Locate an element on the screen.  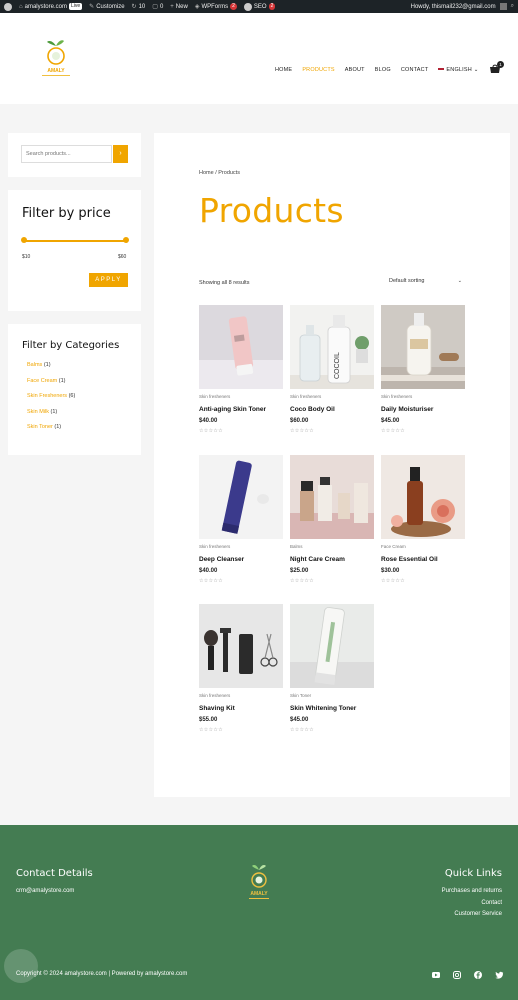
category-item: Balms (1) is located at coordinates (51, 370).